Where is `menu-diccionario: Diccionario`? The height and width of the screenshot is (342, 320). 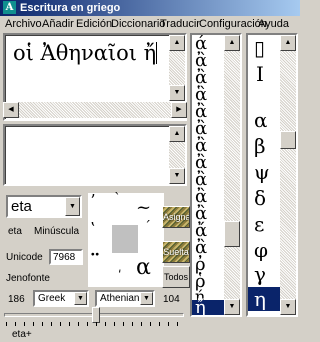 menu-diccionario: Diccionario is located at coordinates (138, 24).